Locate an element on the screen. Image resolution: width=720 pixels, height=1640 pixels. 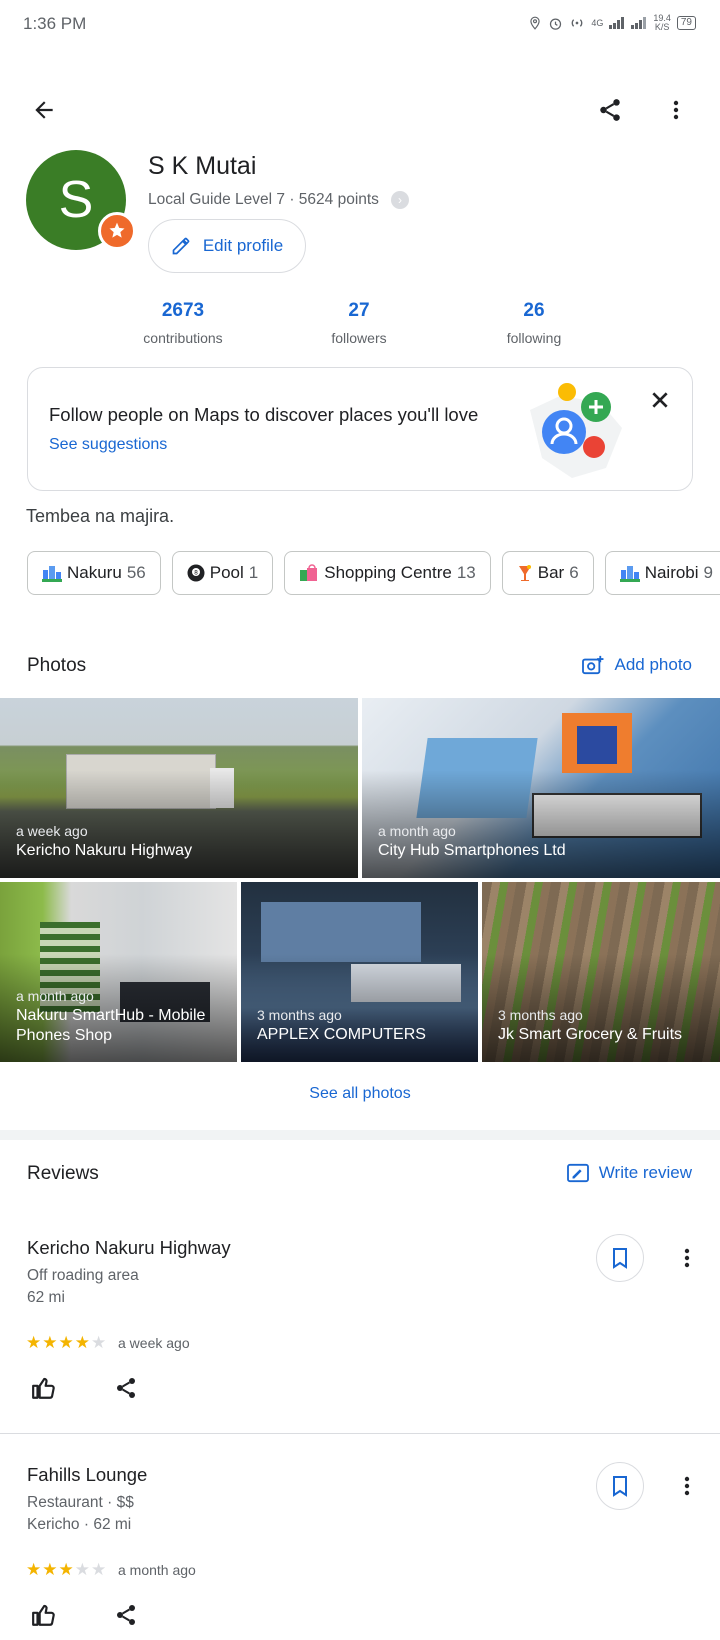
review-divider is located at coordinates (360, 1433).